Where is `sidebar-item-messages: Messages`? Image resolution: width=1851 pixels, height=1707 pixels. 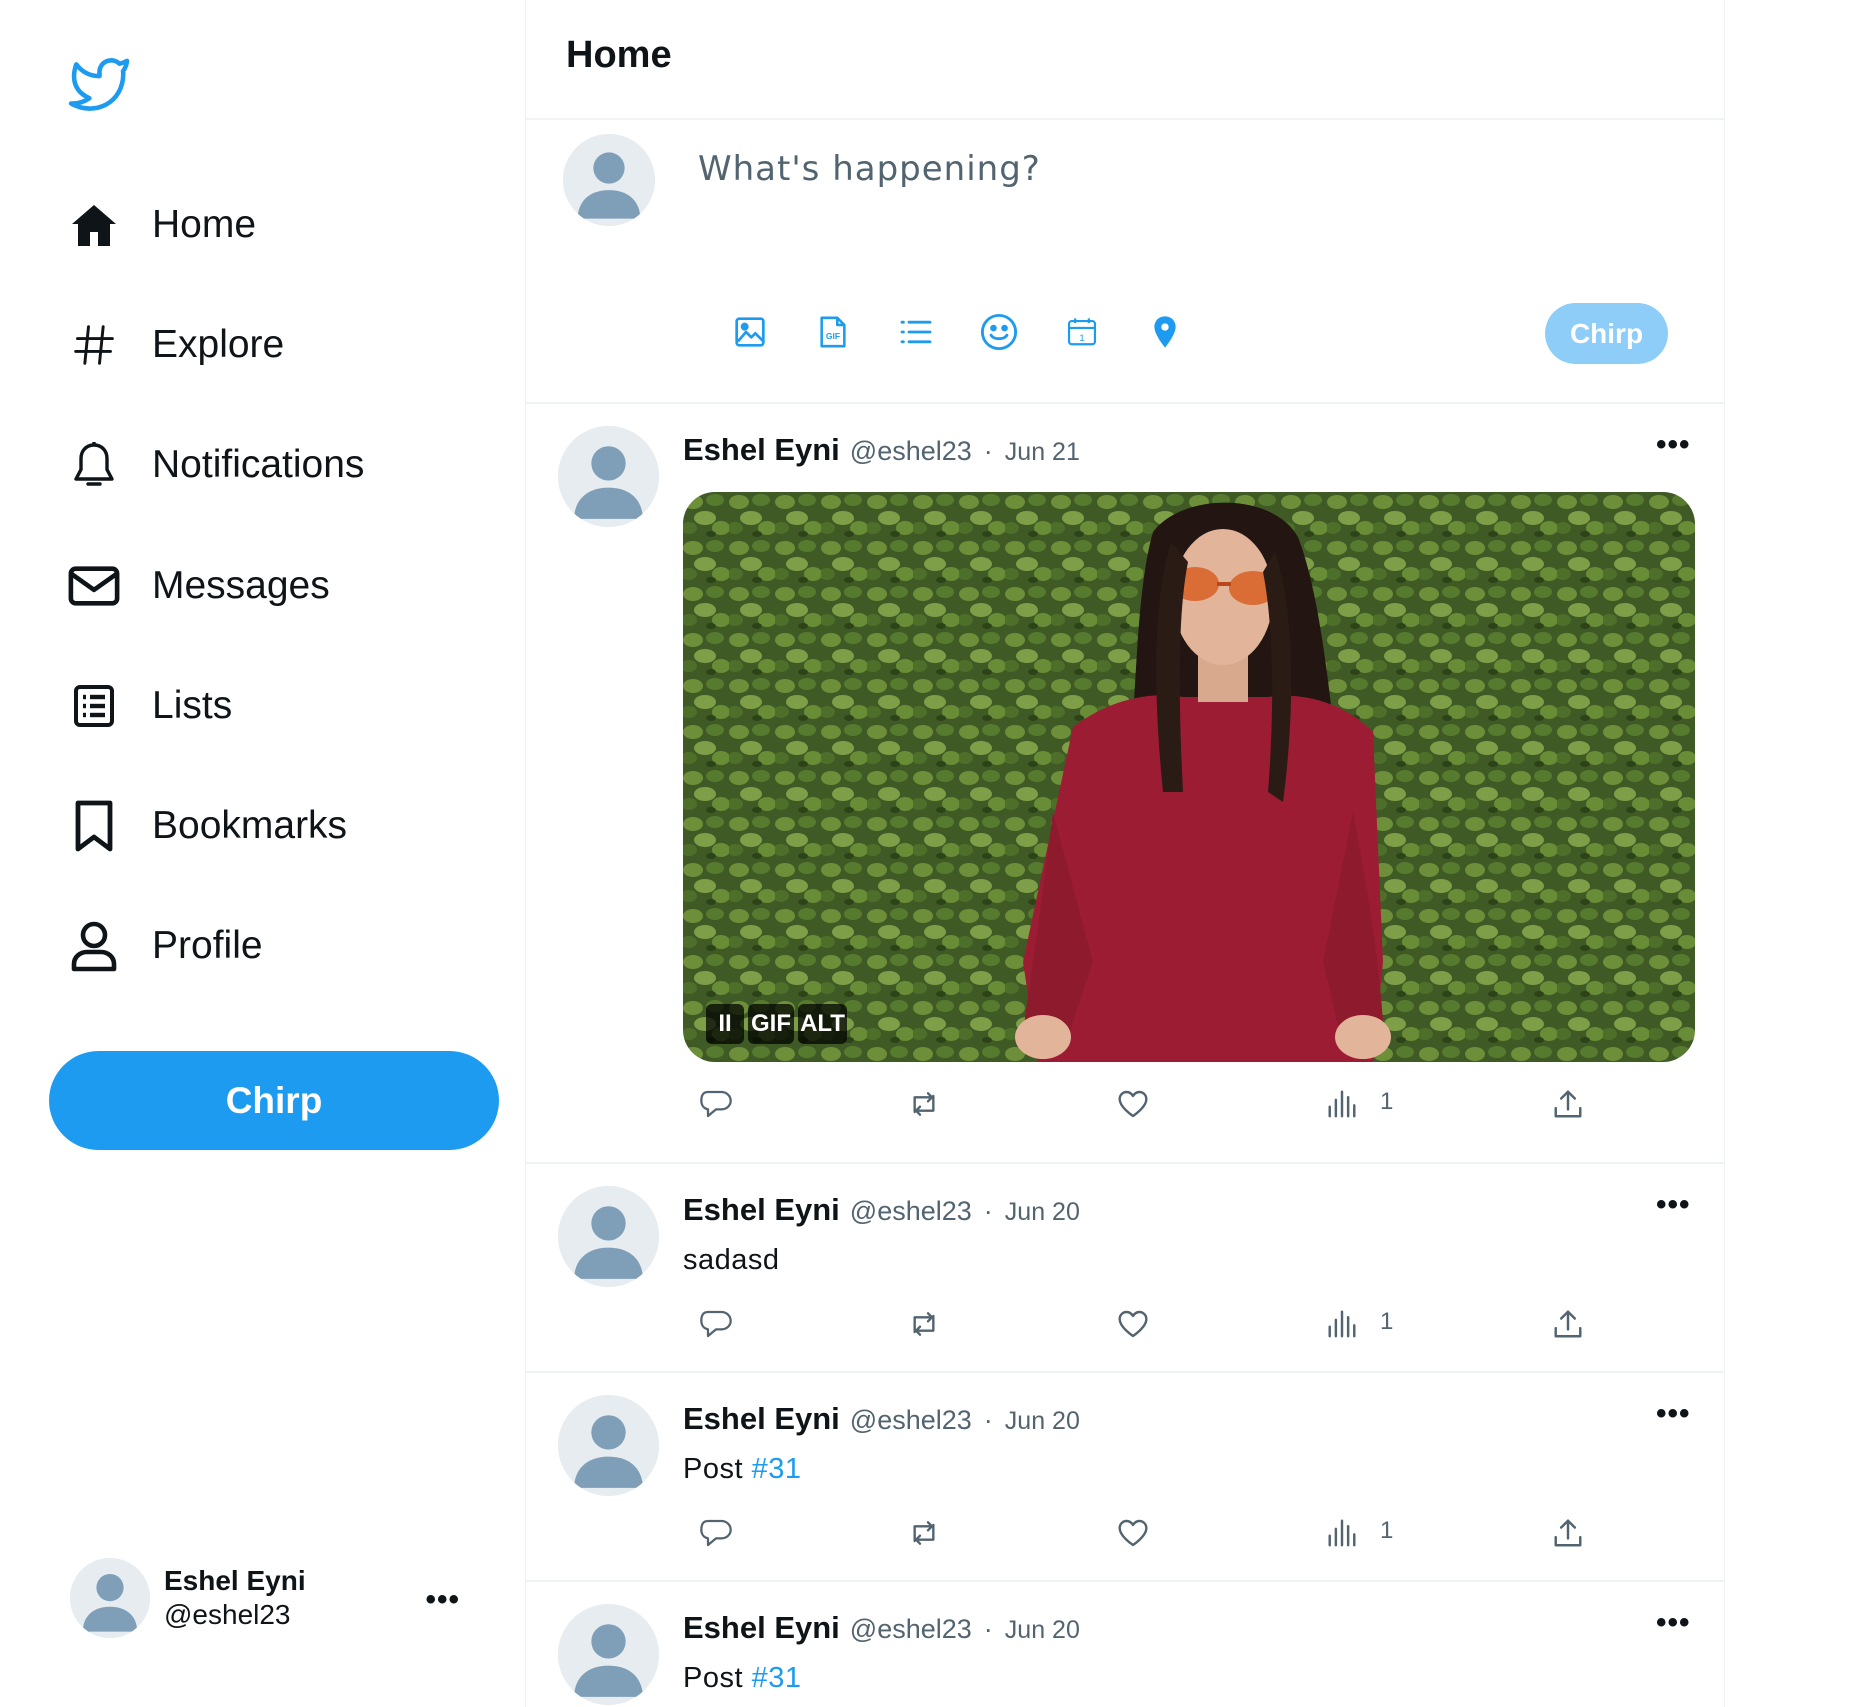
sidebar-item-messages: Messages is located at coordinates (199, 586).